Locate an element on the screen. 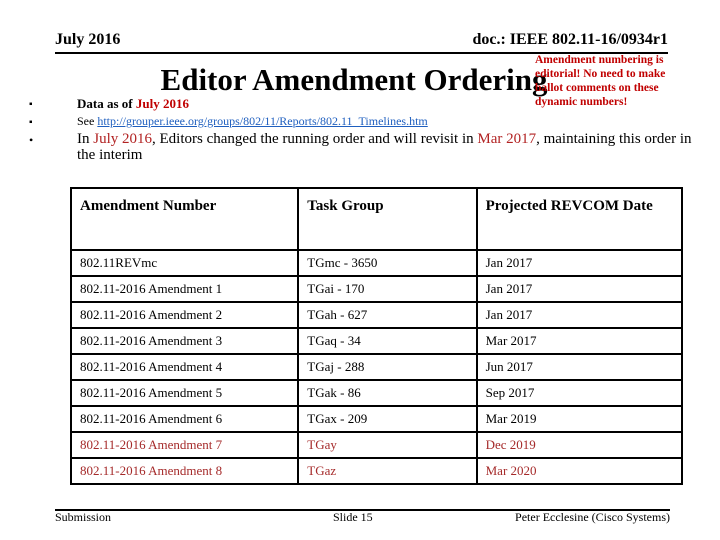 Image resolution: width=720 pixels, height=540 pixels. cell-task-group: TGaz is located at coordinates (387, 471).